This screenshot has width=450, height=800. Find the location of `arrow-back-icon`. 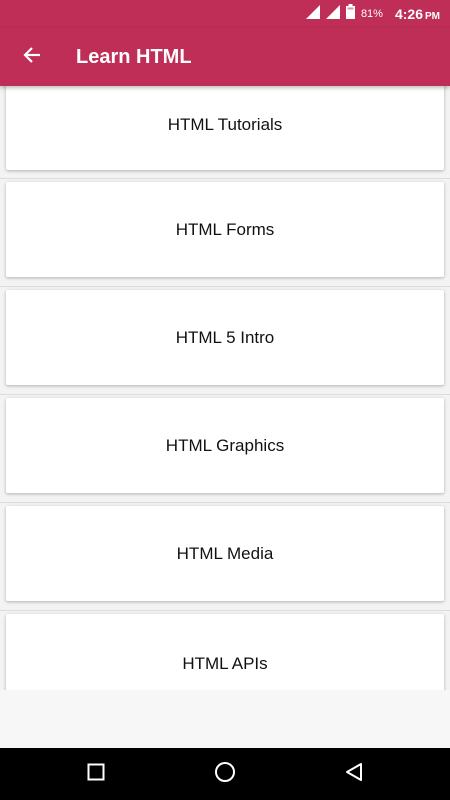

arrow-back-icon is located at coordinates (32, 57).